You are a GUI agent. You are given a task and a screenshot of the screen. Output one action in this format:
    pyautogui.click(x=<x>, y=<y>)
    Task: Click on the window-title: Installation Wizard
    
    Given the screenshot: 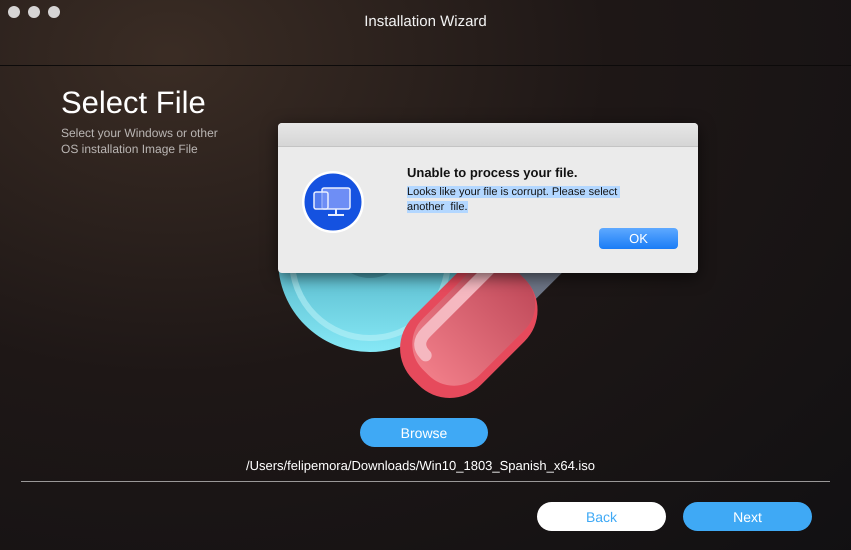 What is the action you would take?
    pyautogui.click(x=425, y=21)
    